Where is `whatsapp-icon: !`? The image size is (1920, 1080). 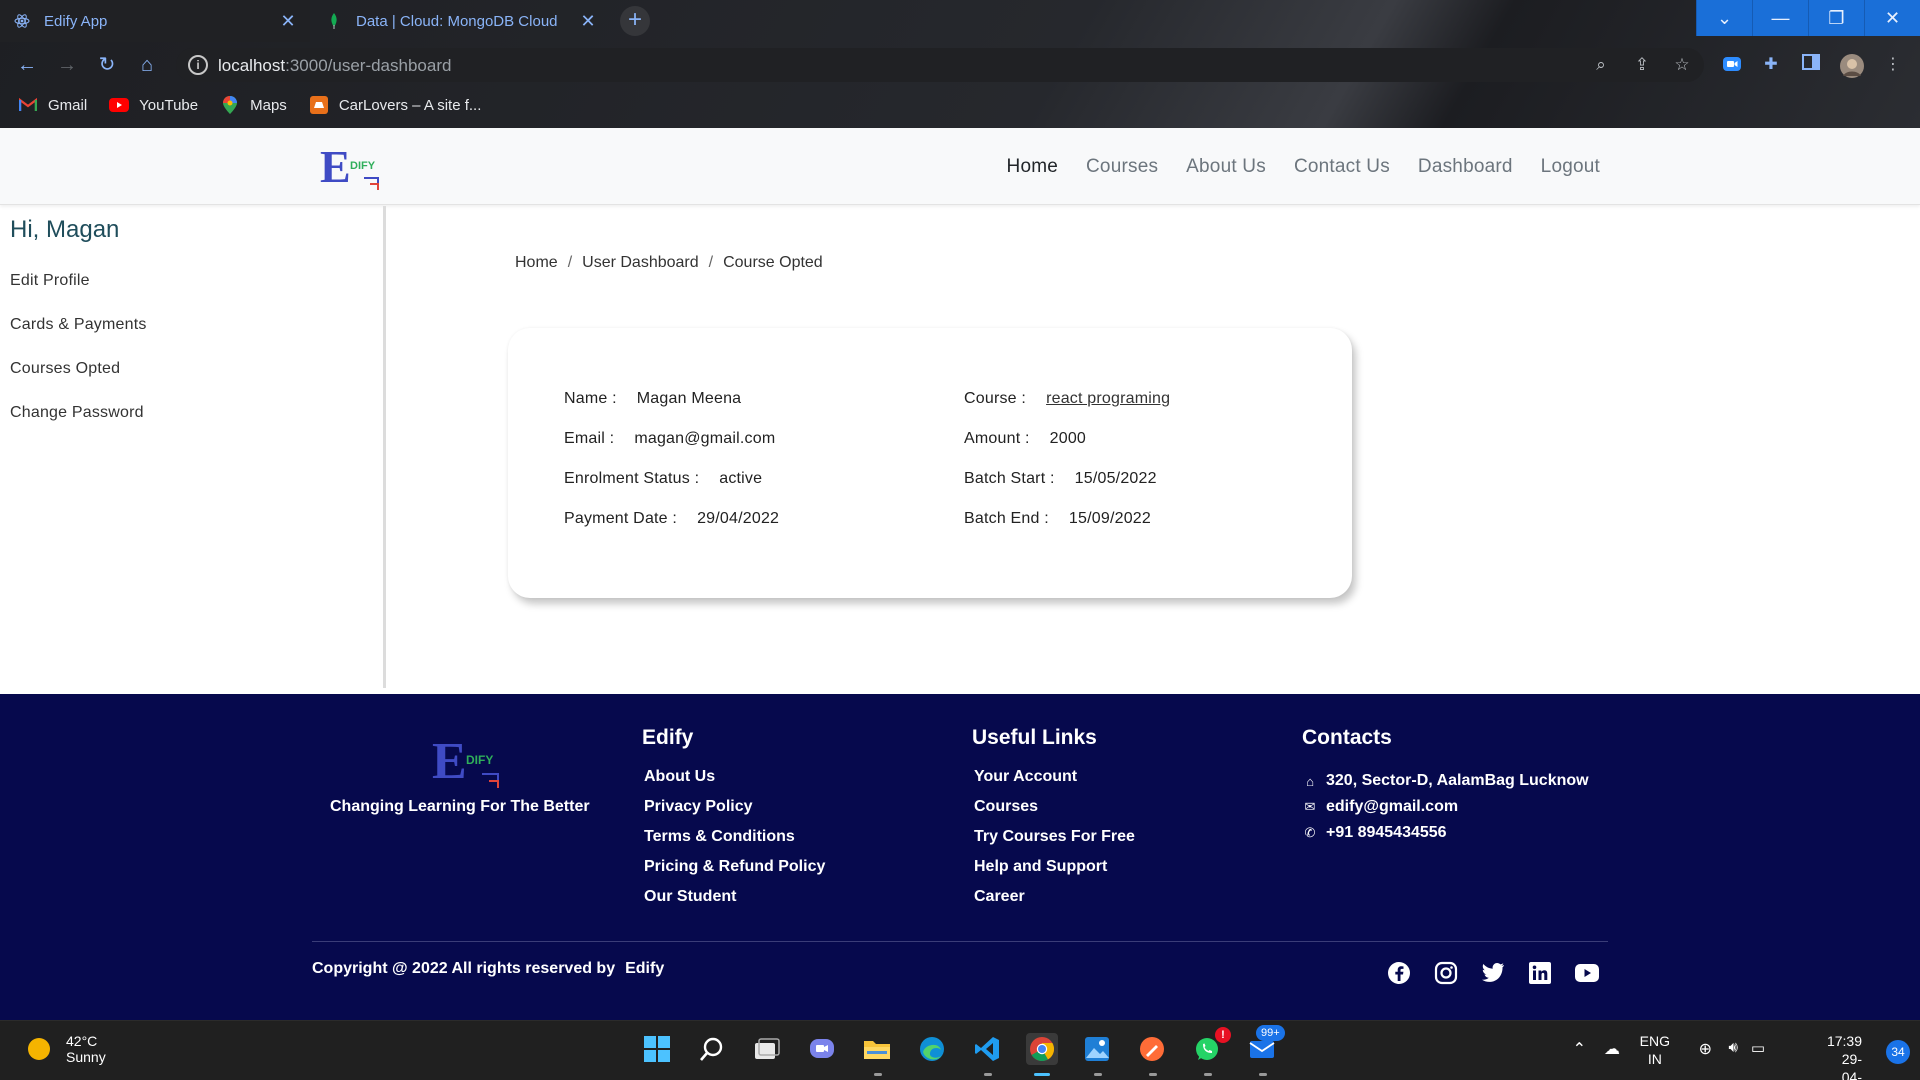
whatsapp-icon: ! is located at coordinates (1211, 1046).